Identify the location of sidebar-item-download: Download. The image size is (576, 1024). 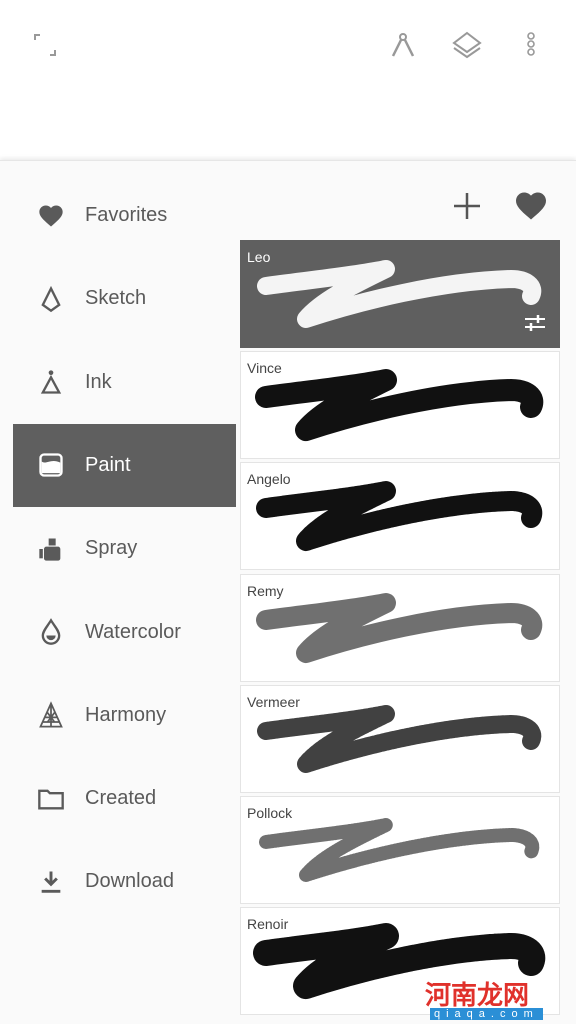
(124, 881).